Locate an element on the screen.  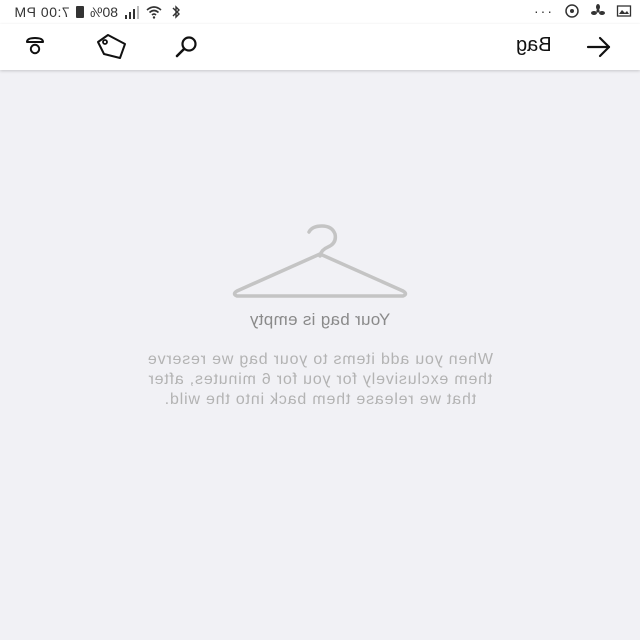
page-title: Bag is located at coordinates (534, 45).